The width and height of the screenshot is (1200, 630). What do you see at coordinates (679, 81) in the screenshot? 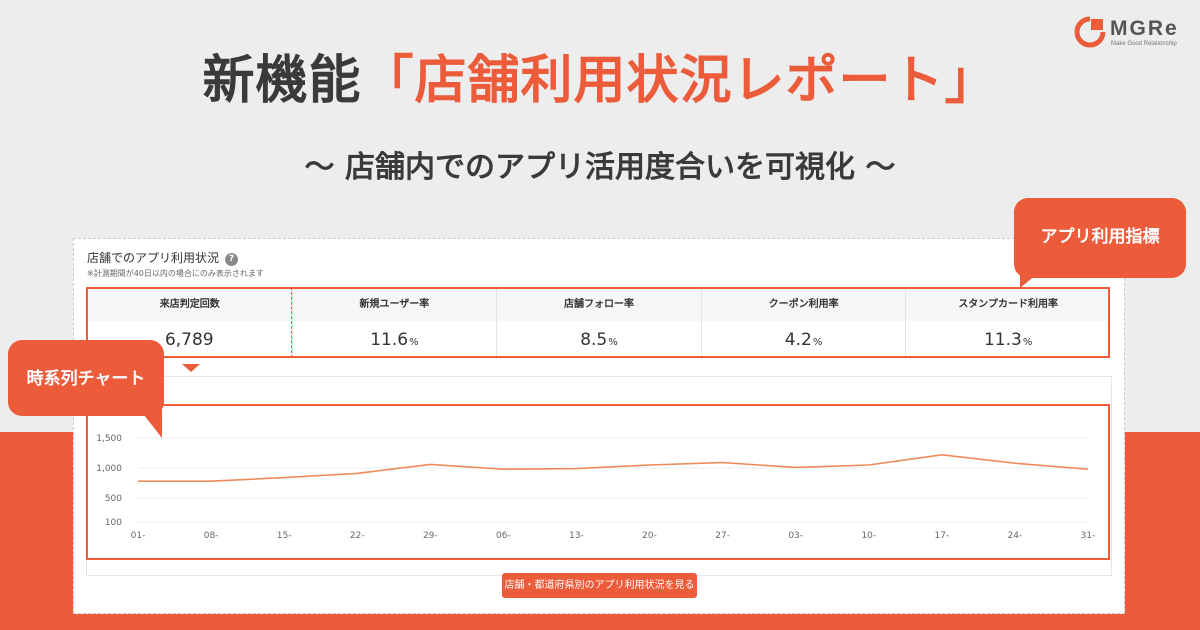
I see `headline-highlight: 「店舗利用状況レポート」` at bounding box center [679, 81].